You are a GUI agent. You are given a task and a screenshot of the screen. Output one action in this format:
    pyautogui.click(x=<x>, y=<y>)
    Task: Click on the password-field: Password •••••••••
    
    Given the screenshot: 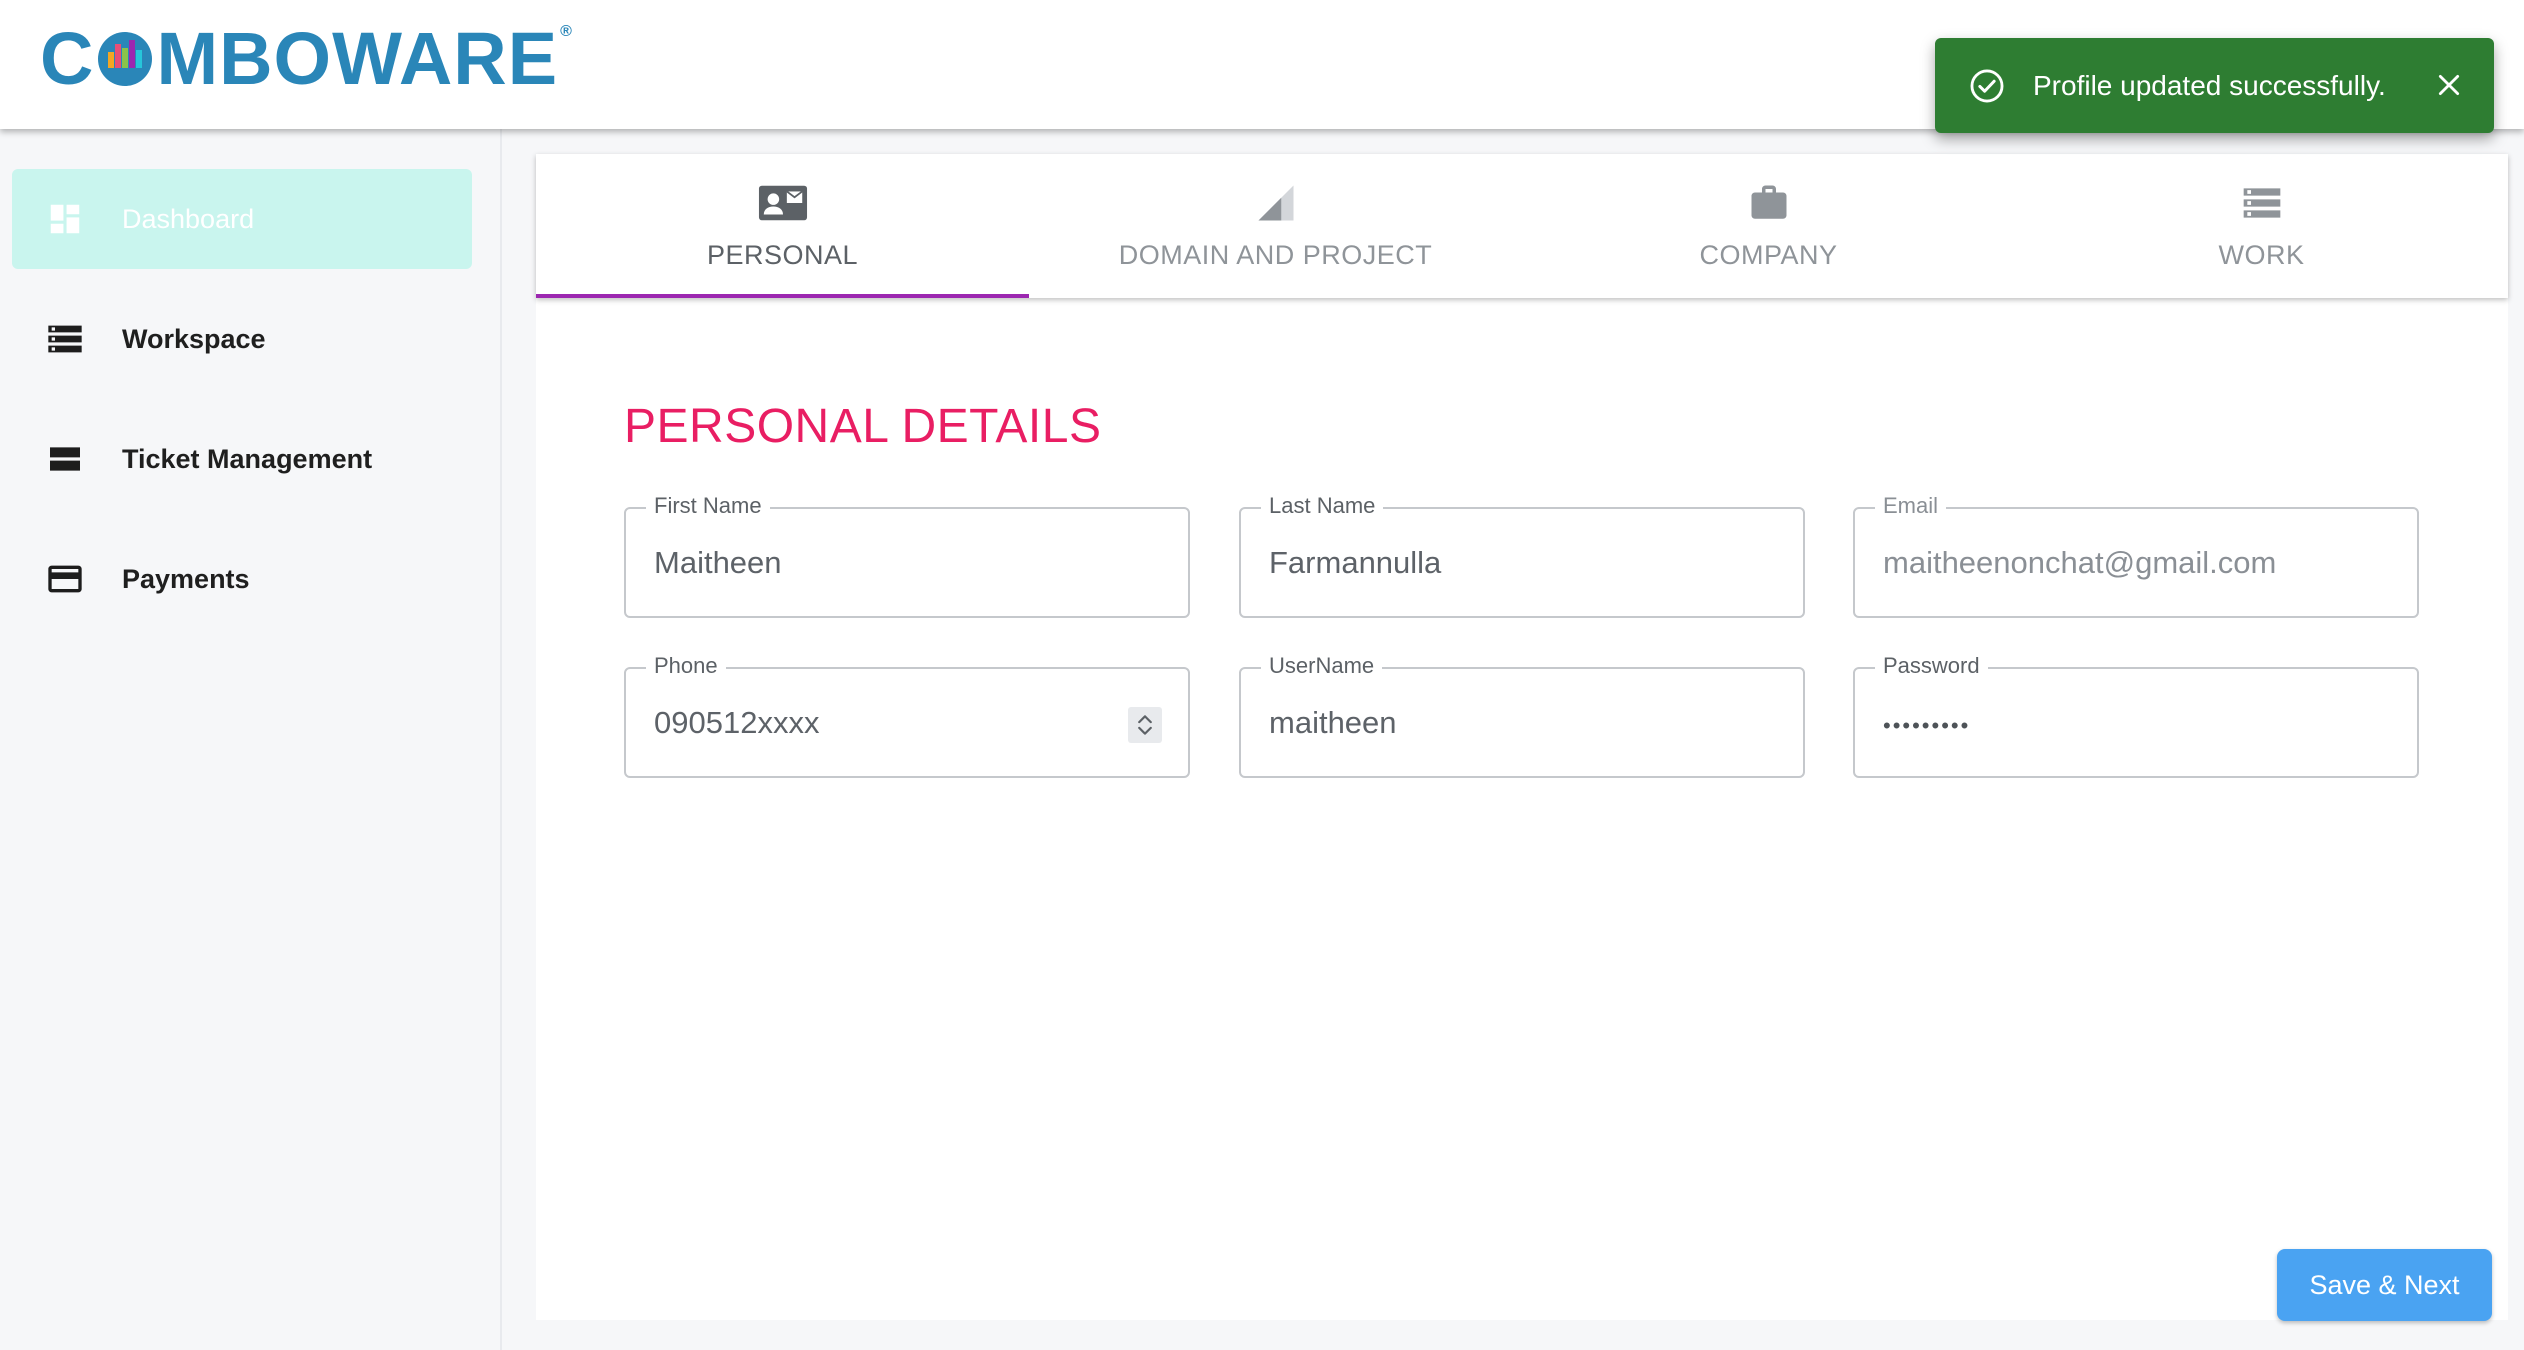 What is the action you would take?
    pyautogui.click(x=2136, y=715)
    